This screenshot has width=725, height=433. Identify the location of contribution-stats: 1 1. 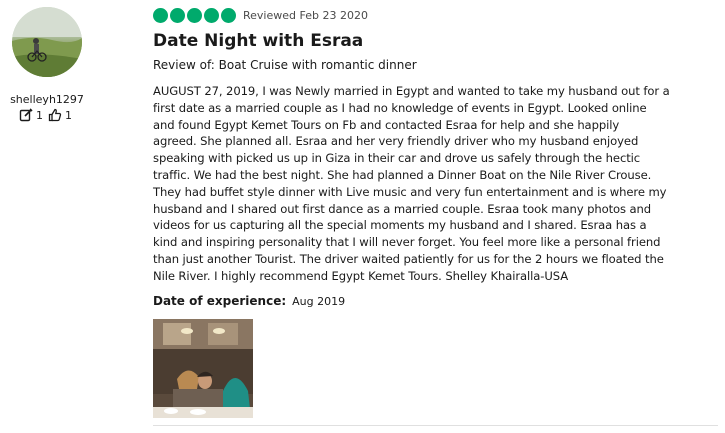
(48, 115).